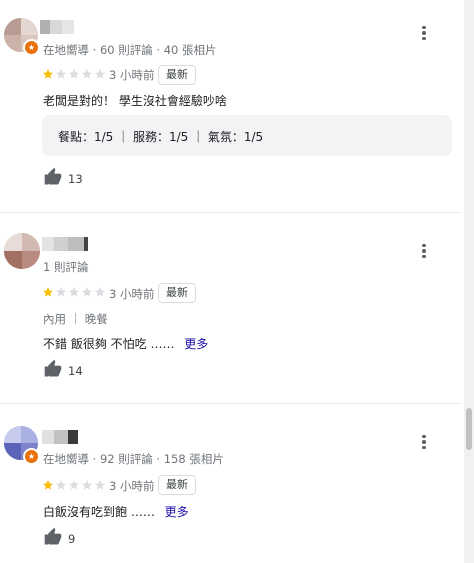 Image resolution: width=474 pixels, height=563 pixels. Describe the element at coordinates (22, 251) in the screenshot. I see `avatar` at that location.